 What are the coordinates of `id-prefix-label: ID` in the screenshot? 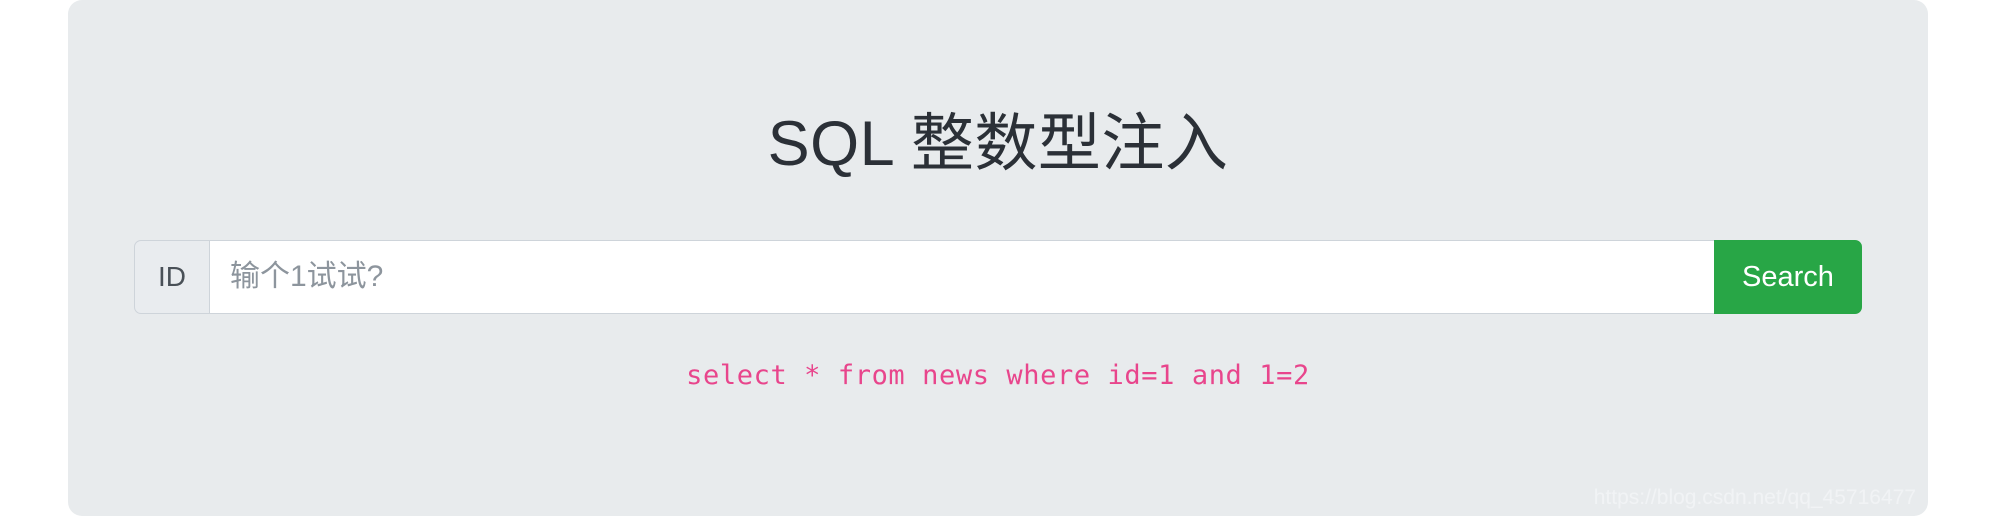 It's located at (172, 277).